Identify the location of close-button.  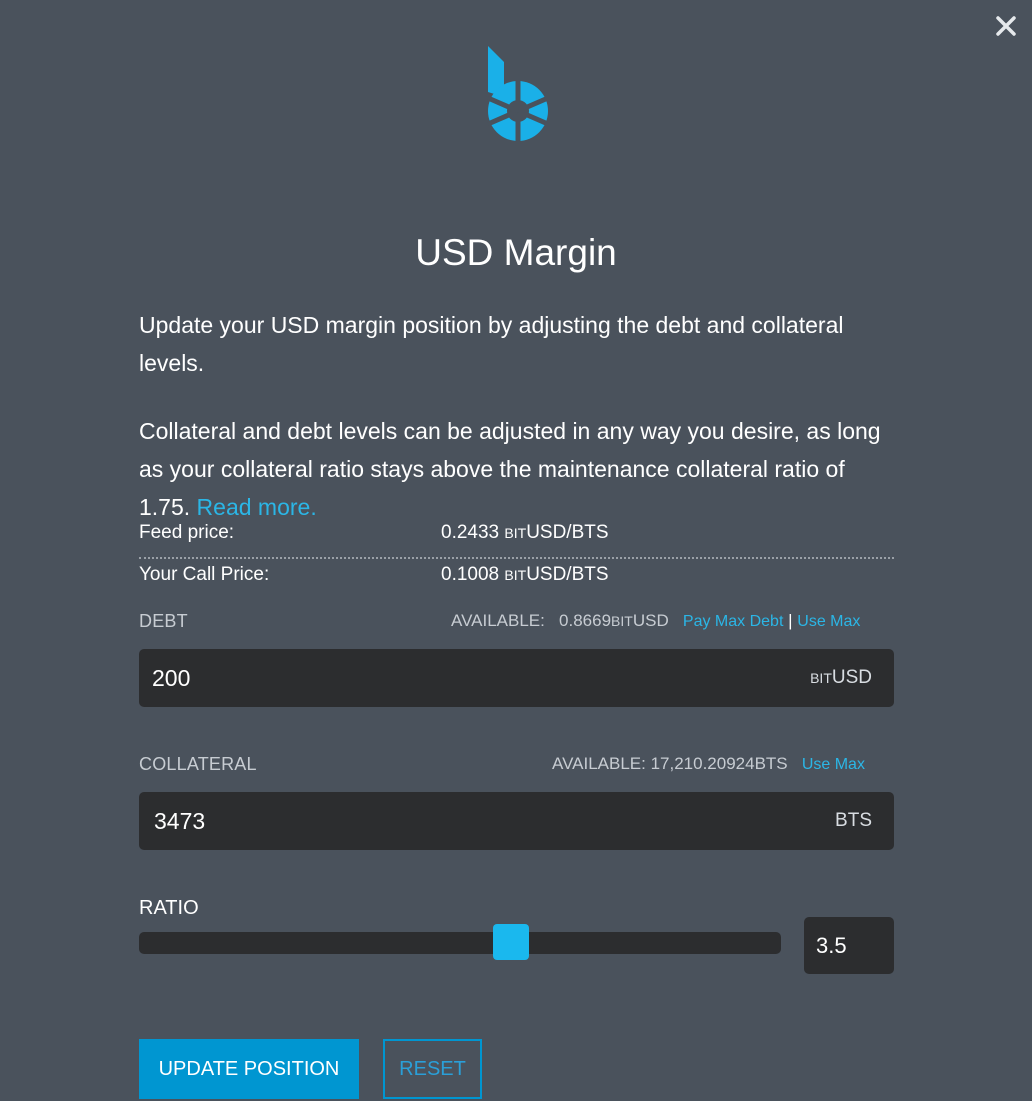
(1006, 26).